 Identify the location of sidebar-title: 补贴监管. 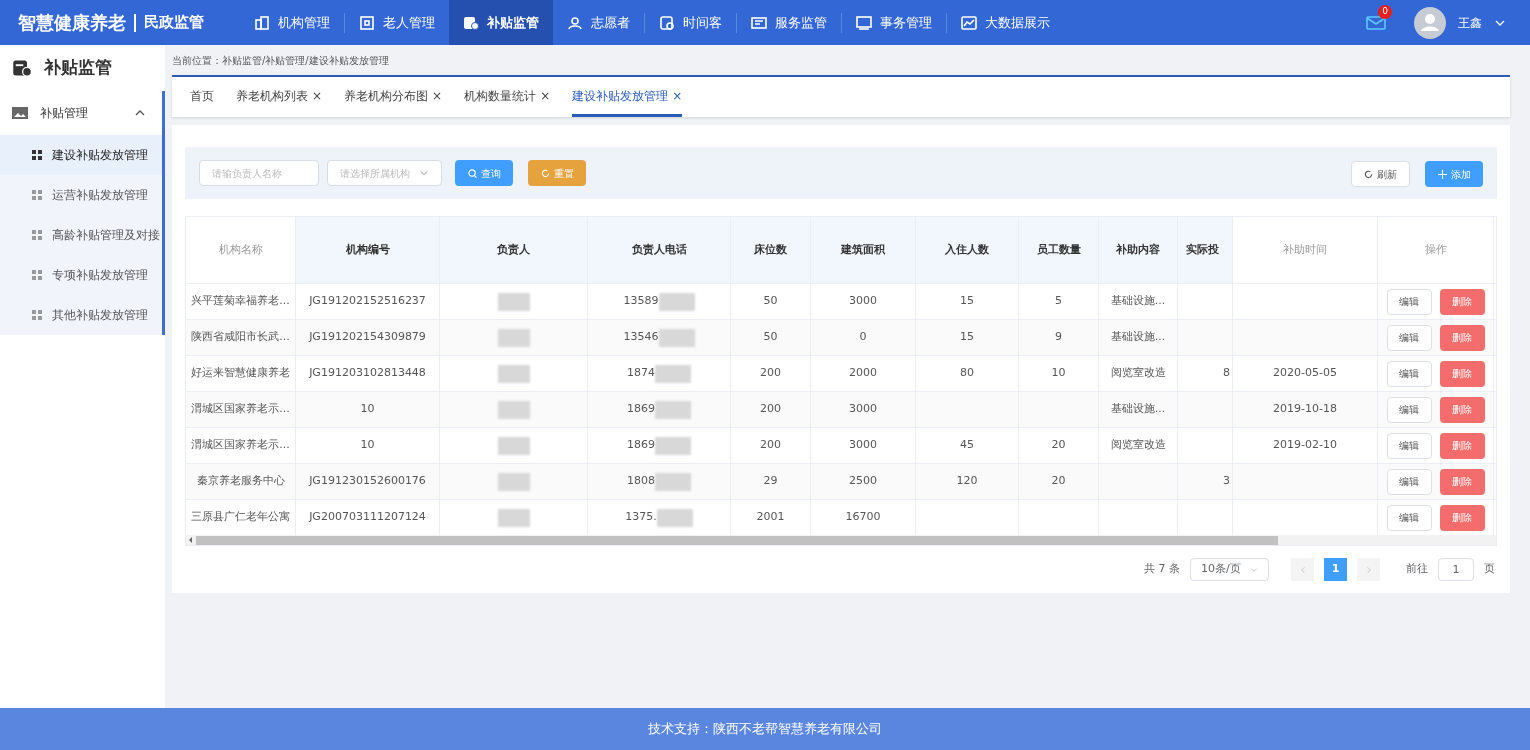
(78, 68).